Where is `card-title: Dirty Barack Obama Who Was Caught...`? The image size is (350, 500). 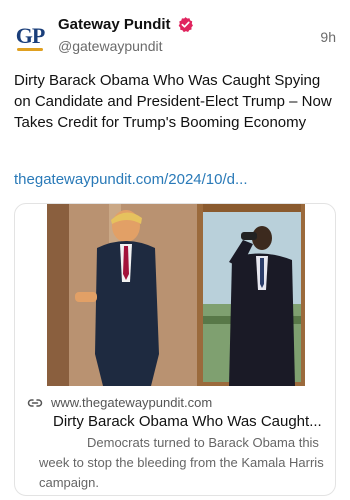 card-title: Dirty Barack Obama Who Was Caught... is located at coordinates (190, 421).